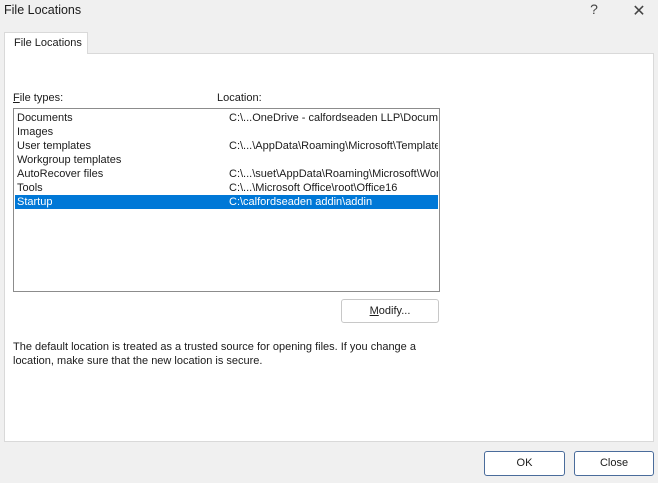 This screenshot has height=483, width=658. Describe the element at coordinates (45, 118) in the screenshot. I see `file-type-name: Documents` at that location.